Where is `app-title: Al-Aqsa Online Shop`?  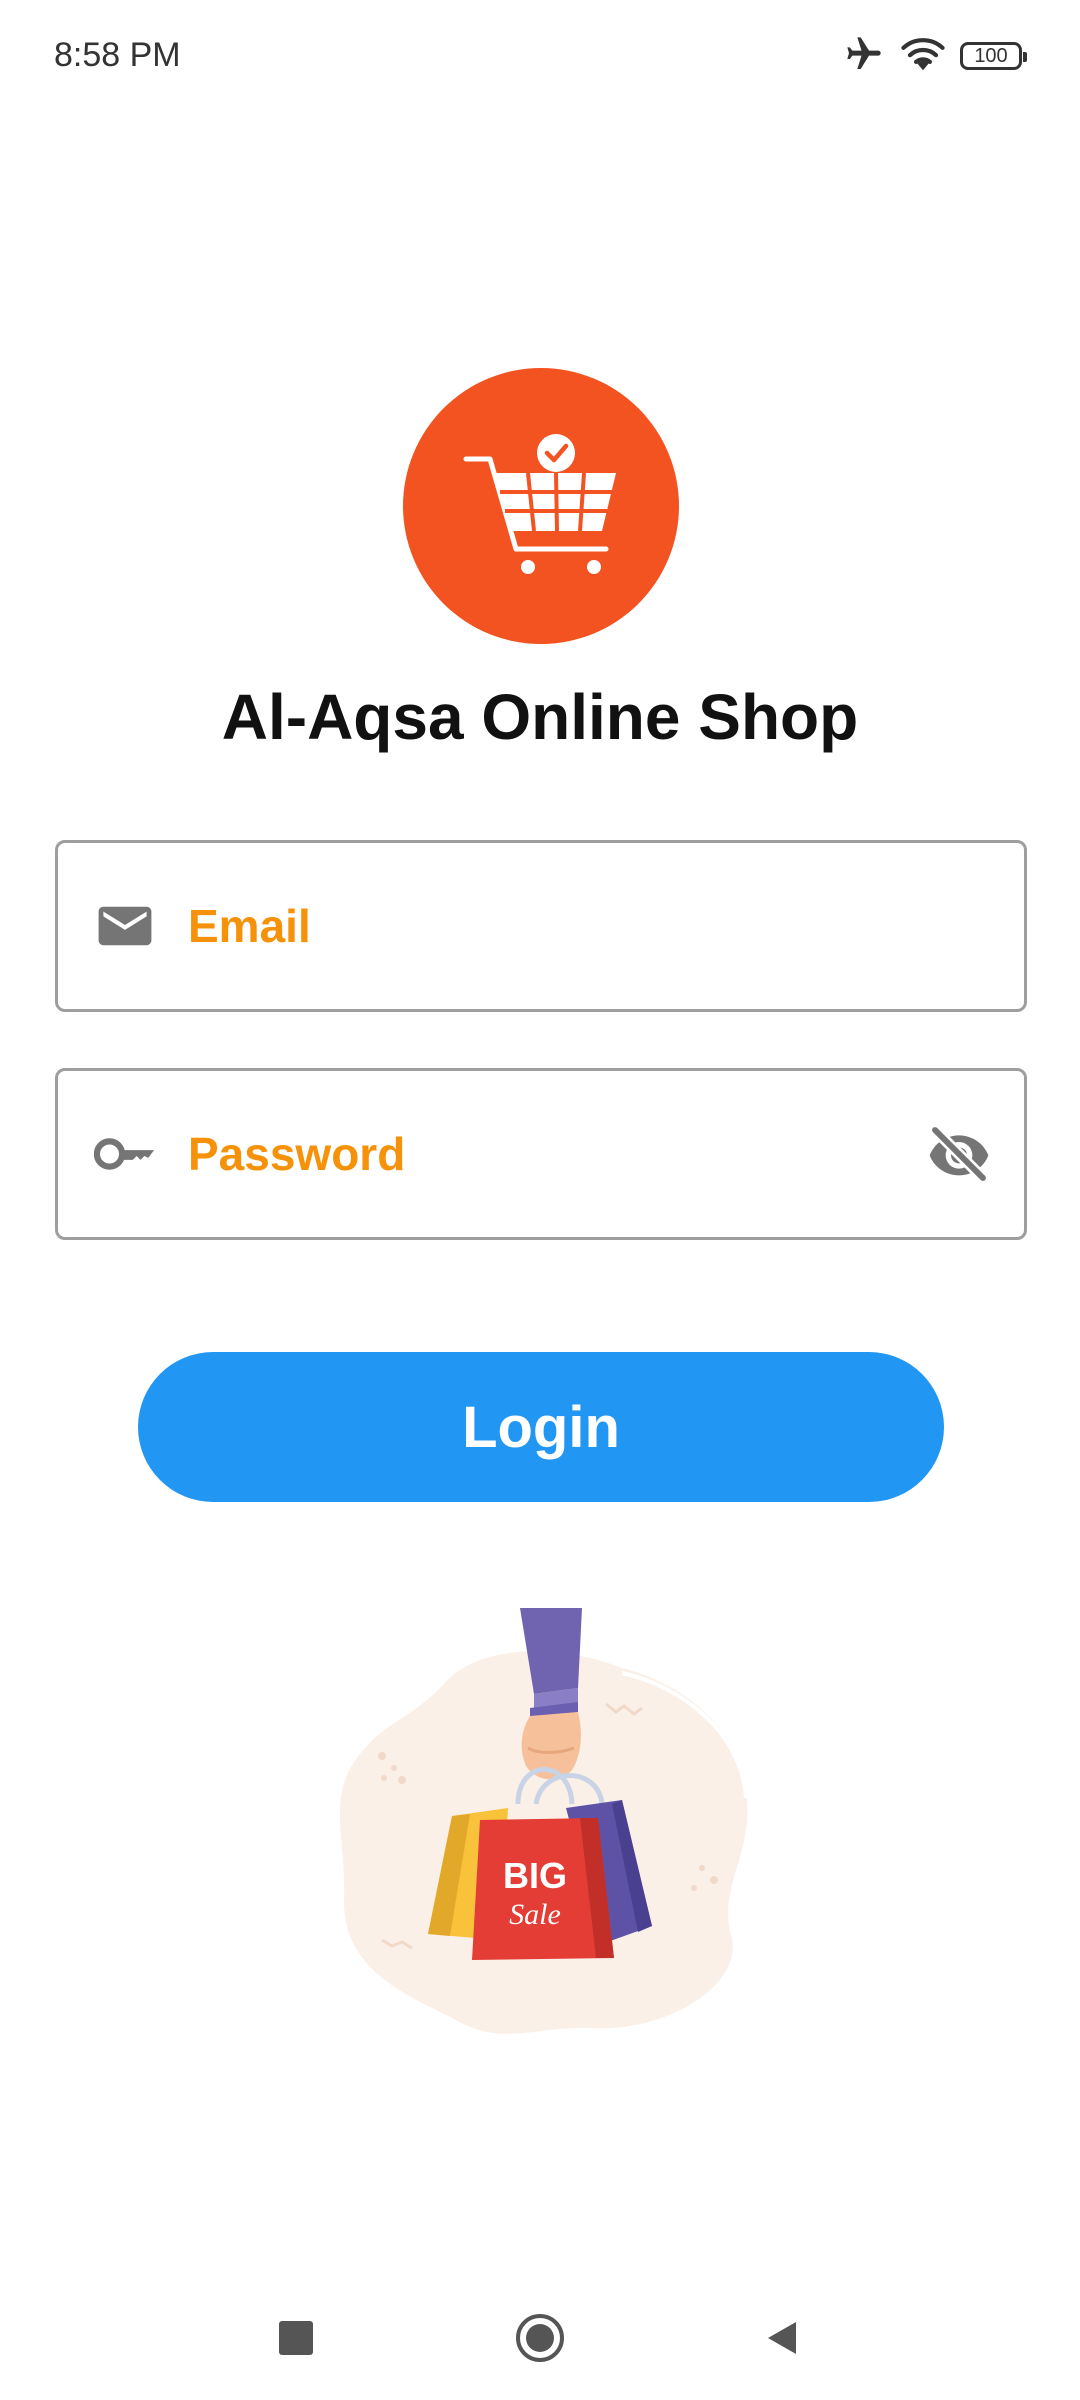
app-title: Al-Aqsa Online Shop is located at coordinates (540, 717).